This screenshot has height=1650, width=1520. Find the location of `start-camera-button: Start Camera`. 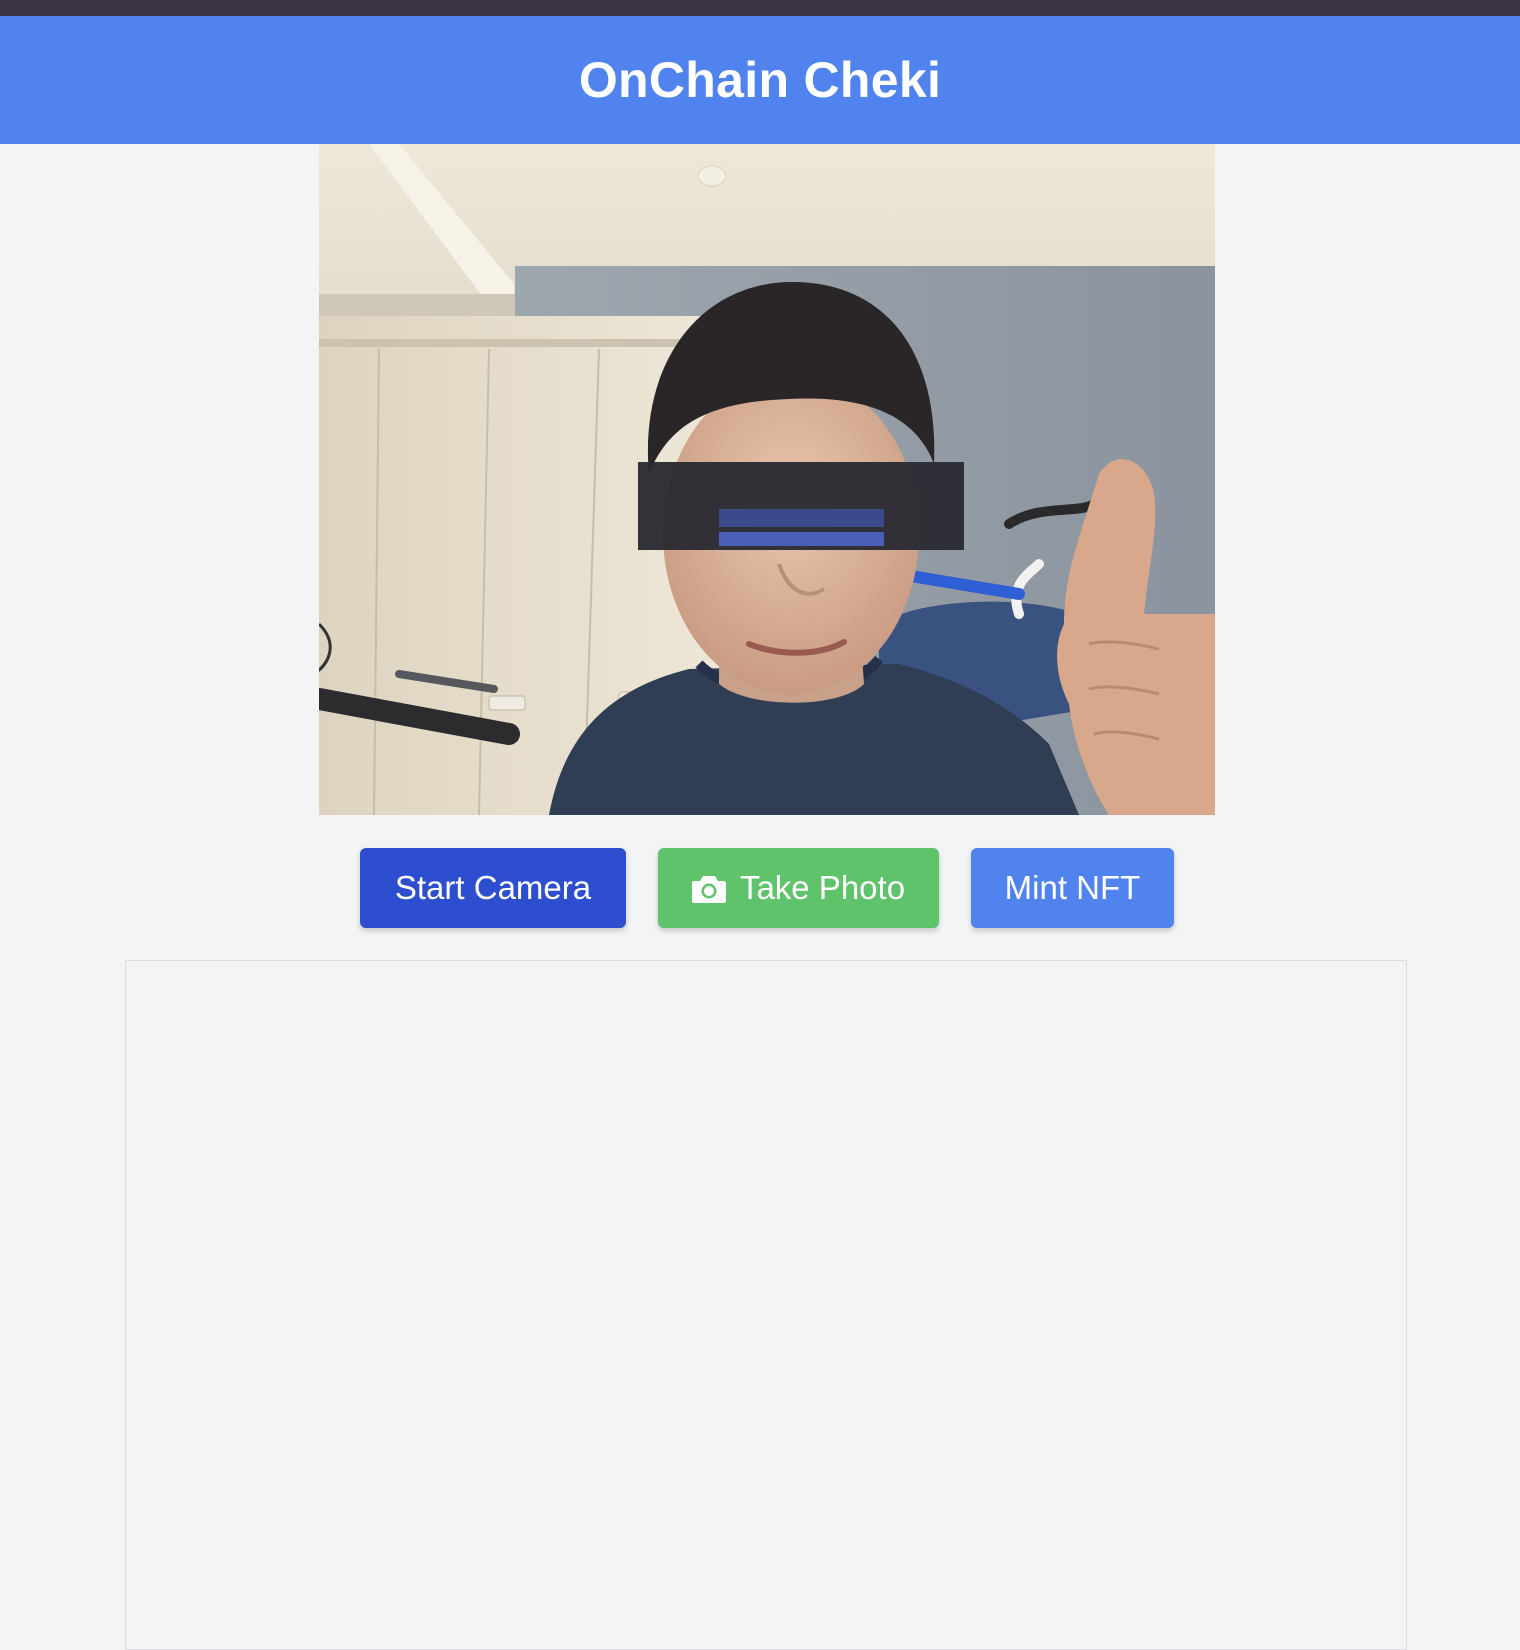

start-camera-button: Start Camera is located at coordinates (493, 888).